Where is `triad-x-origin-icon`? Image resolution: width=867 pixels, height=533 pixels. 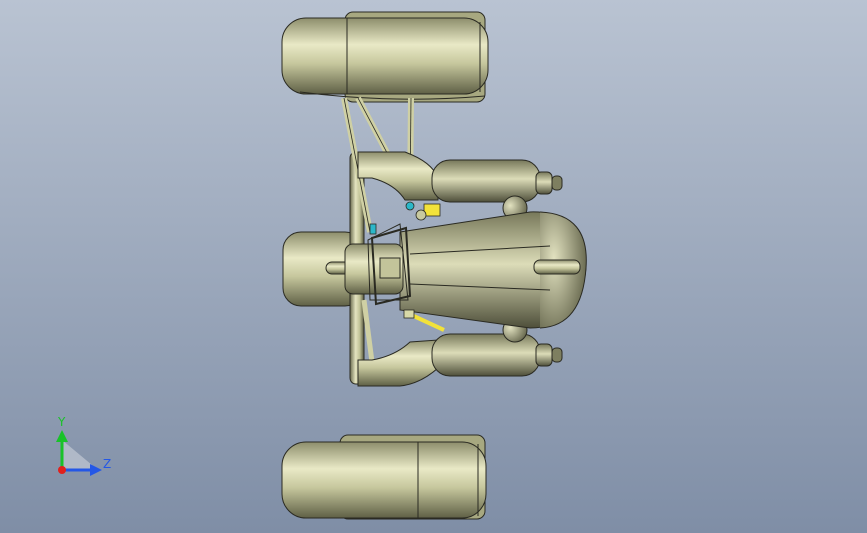
triad-x-origin-icon is located at coordinates (62, 470).